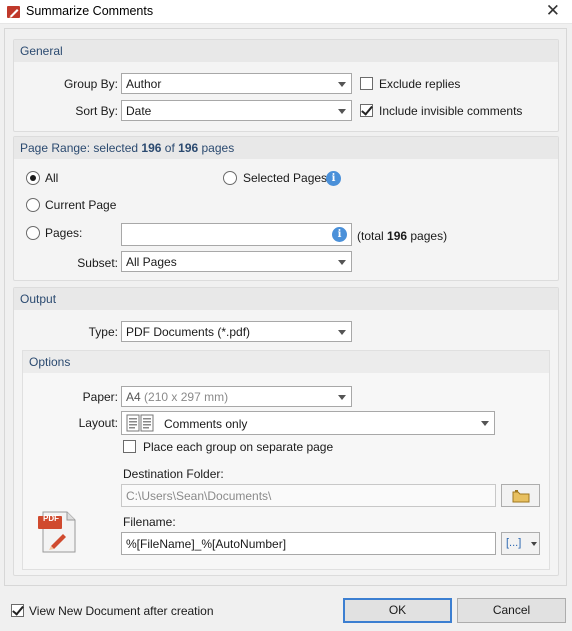 Image resolution: width=572 pixels, height=631 pixels. I want to click on window-title: Summarize Comments, so click(90, 11).